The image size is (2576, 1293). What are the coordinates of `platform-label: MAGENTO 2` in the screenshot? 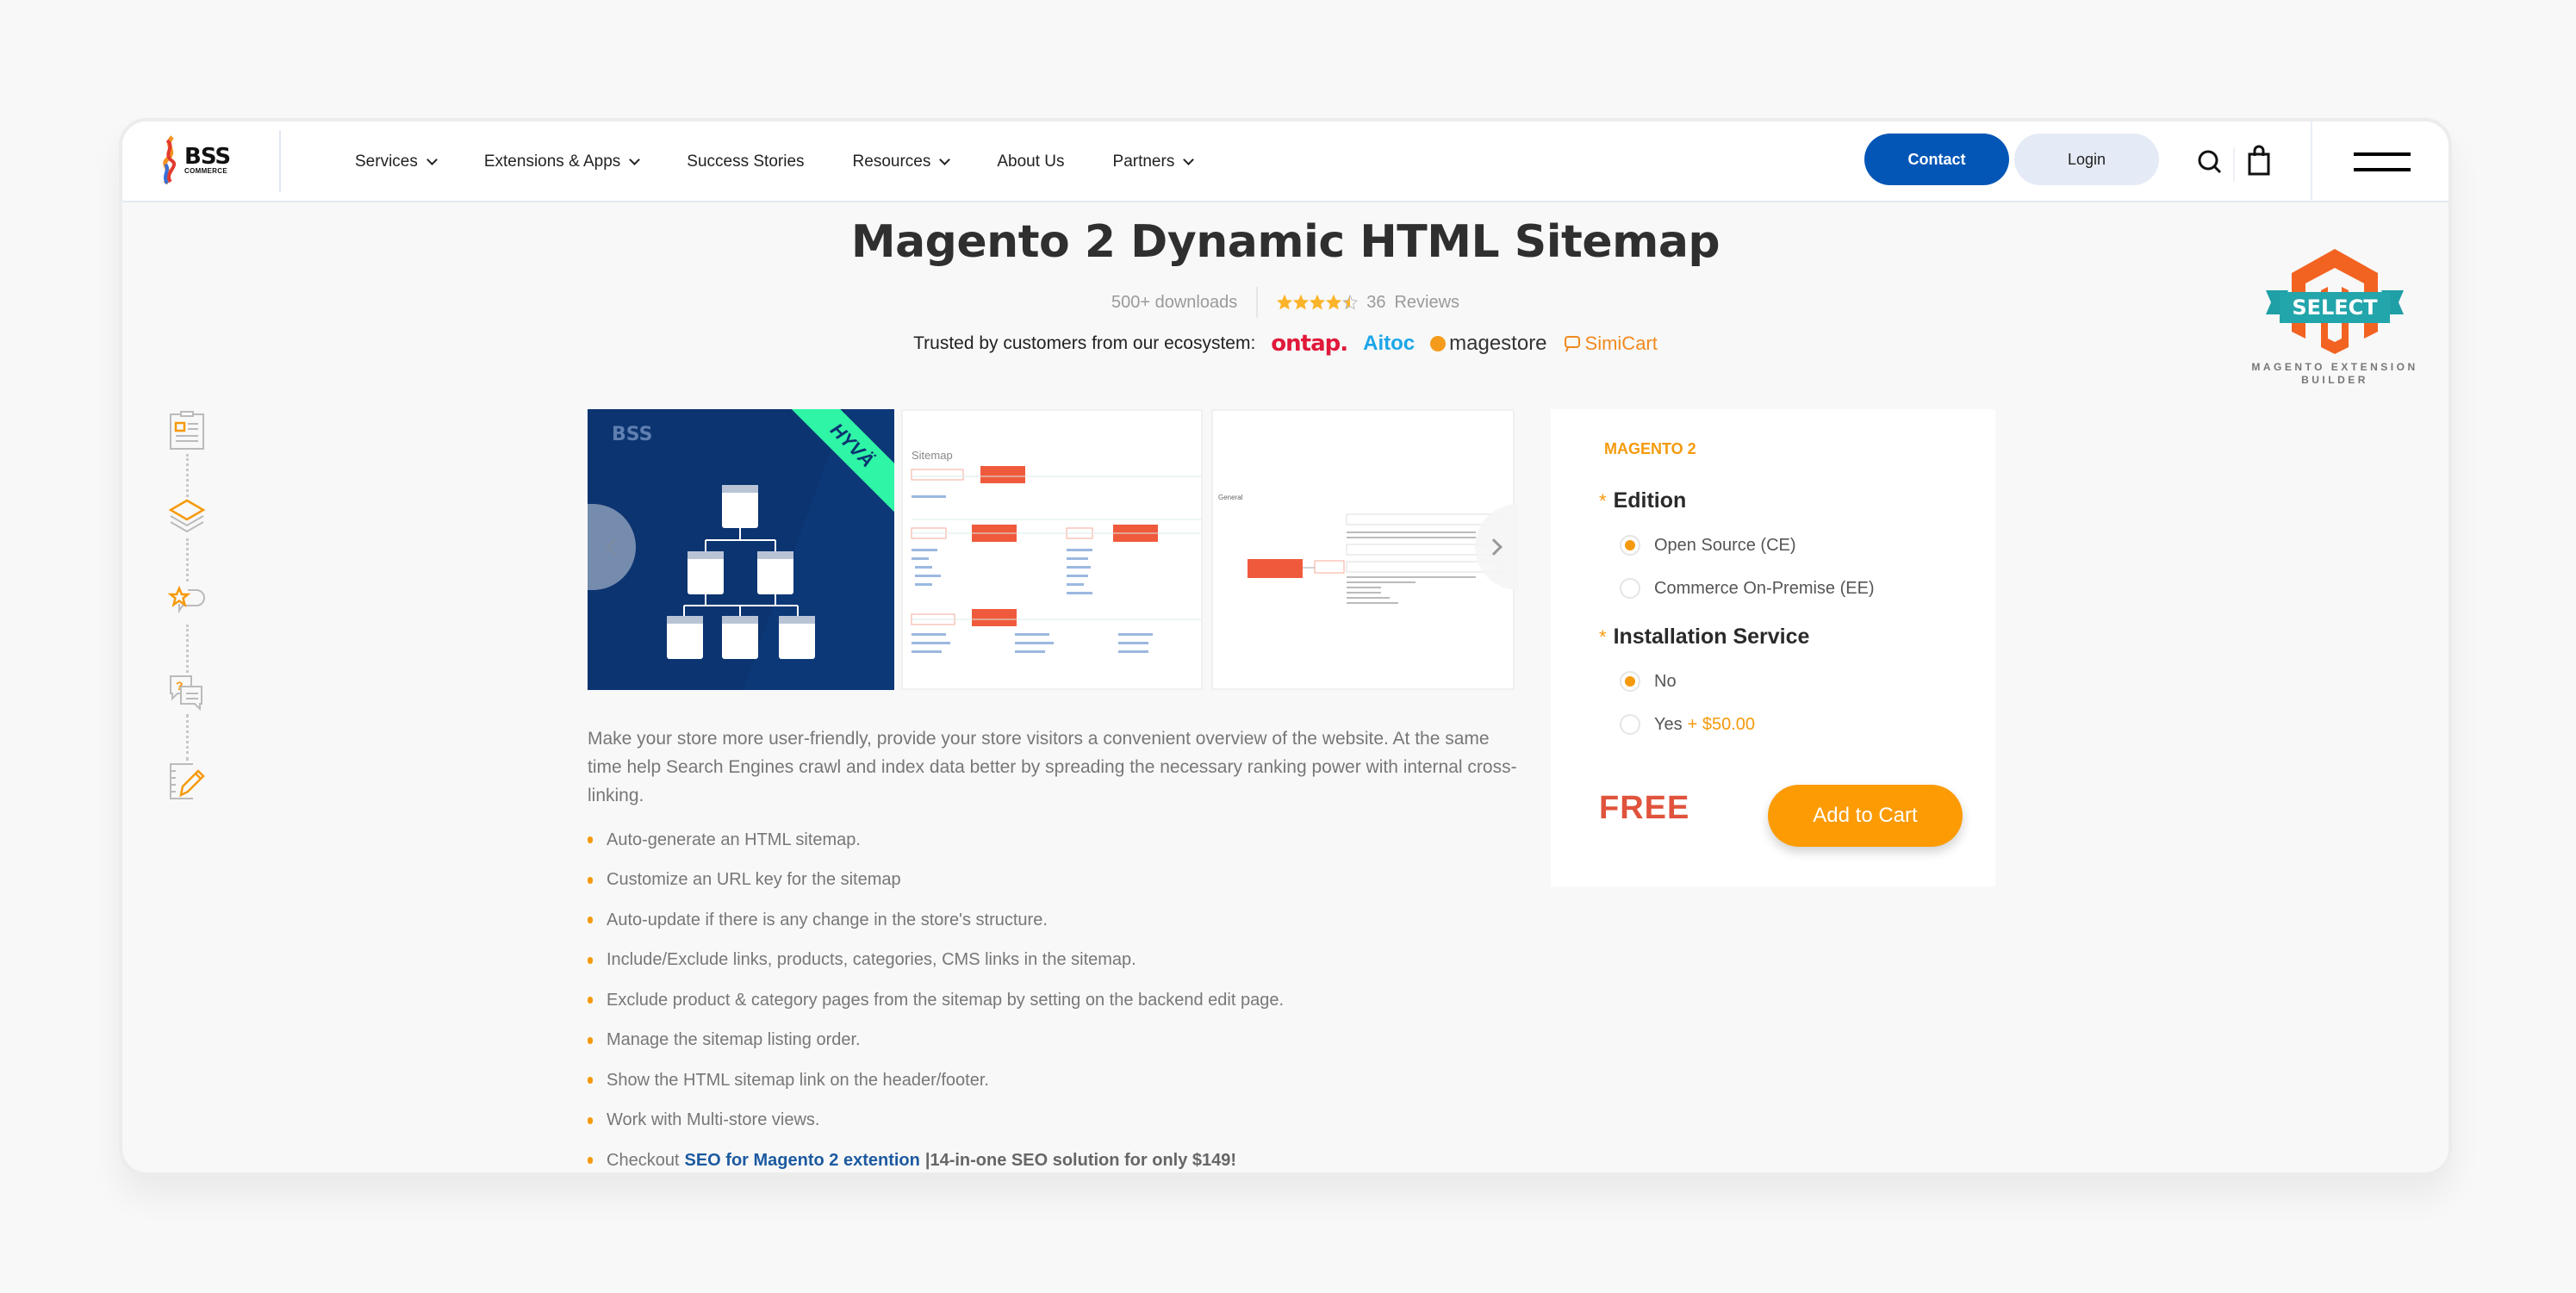 It's located at (1650, 448).